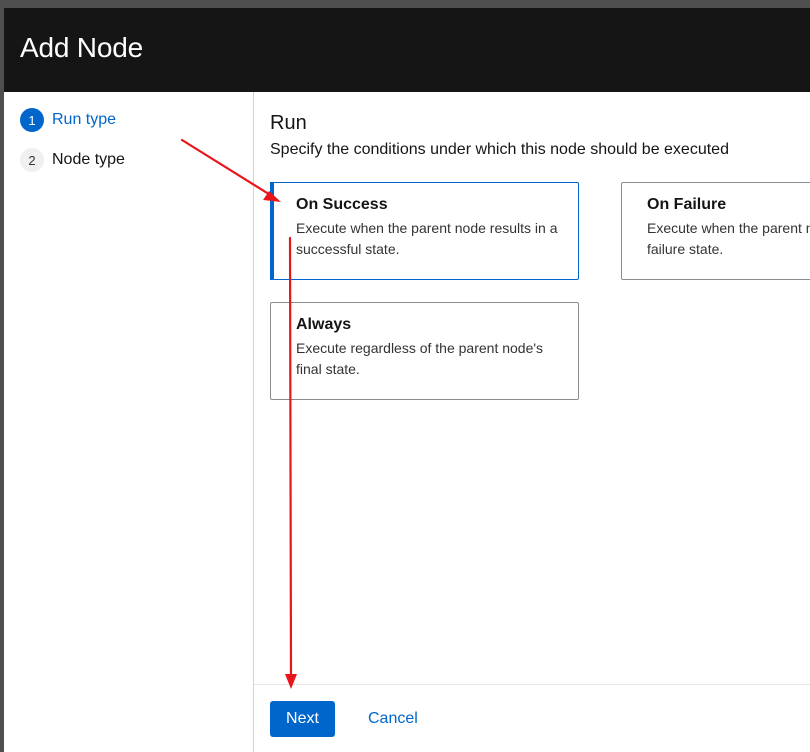 The height and width of the screenshot is (752, 810). I want to click on wizard-step-node-type: 2 Node type, so click(72, 160).